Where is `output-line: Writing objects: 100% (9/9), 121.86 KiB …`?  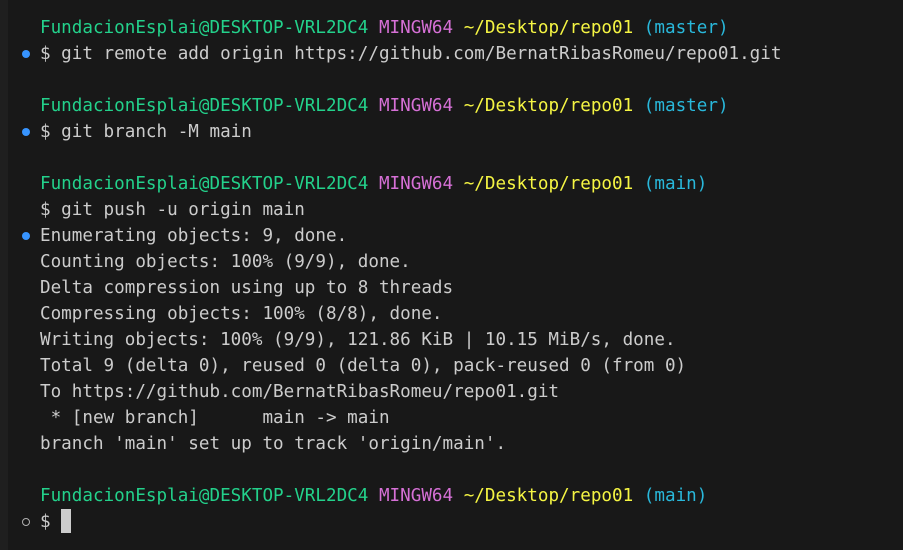
output-line: Writing objects: 100% (9/9), 121.86 KiB … is located at coordinates (358, 340).